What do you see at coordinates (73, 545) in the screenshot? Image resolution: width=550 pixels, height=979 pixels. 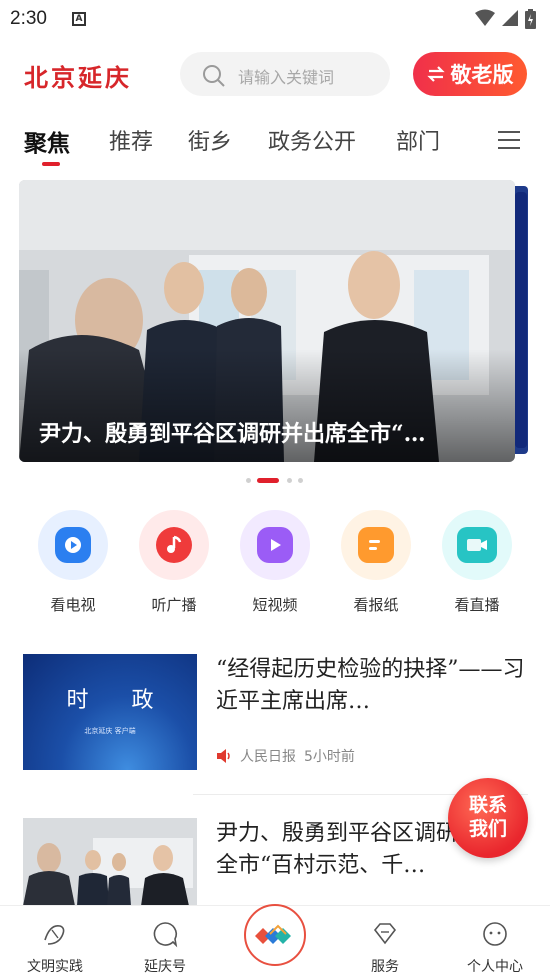 I see `tv-icon` at bounding box center [73, 545].